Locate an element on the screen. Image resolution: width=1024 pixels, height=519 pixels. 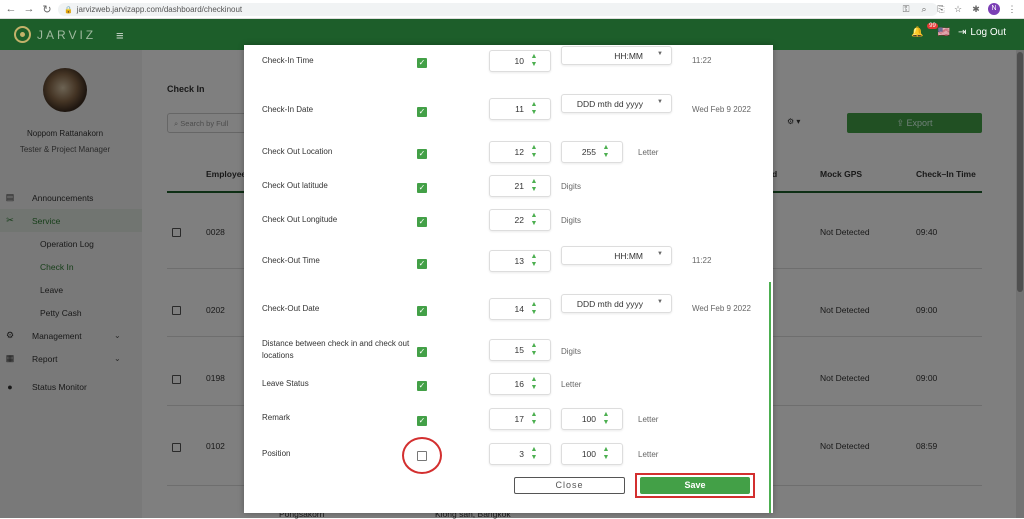
logout-button: Log Out is located at coordinates (988, 32).